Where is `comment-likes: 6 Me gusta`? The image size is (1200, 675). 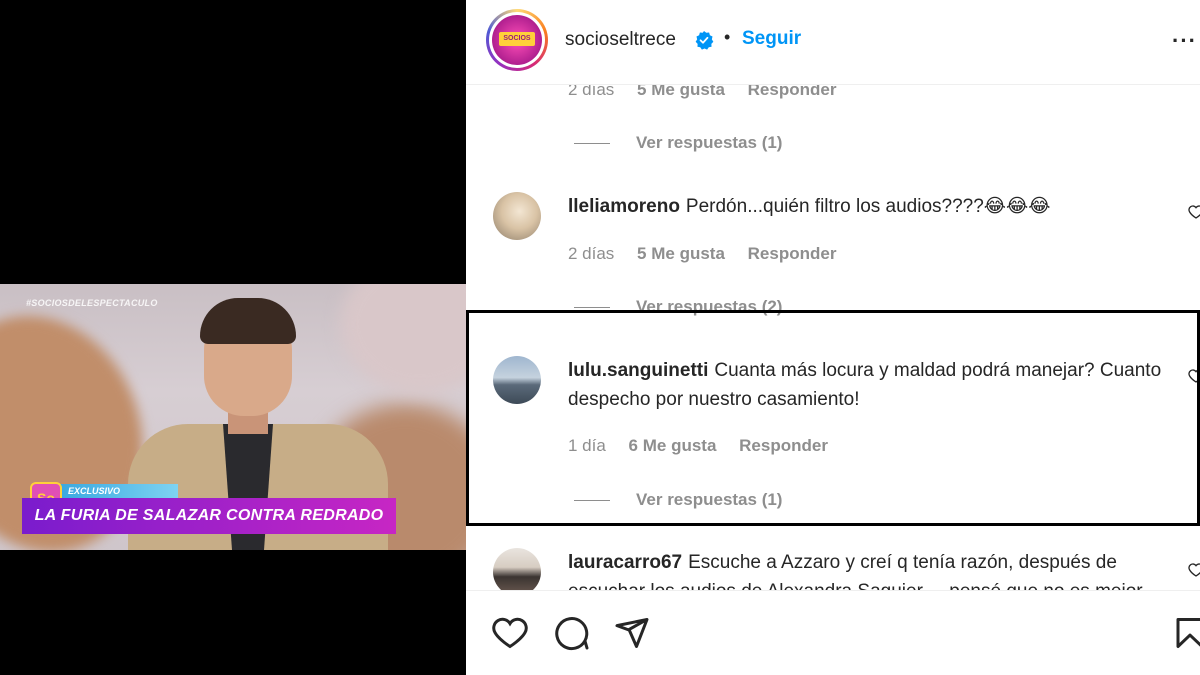 comment-likes: 6 Me gusta is located at coordinates (673, 445).